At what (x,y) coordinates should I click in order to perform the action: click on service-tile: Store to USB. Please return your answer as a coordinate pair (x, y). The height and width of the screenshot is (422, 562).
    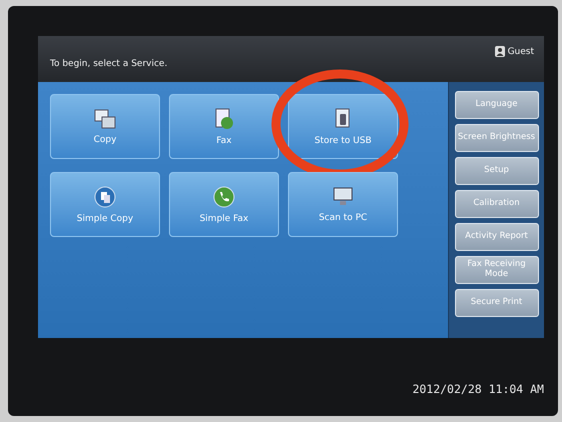
    Looking at the image, I should click on (343, 126).